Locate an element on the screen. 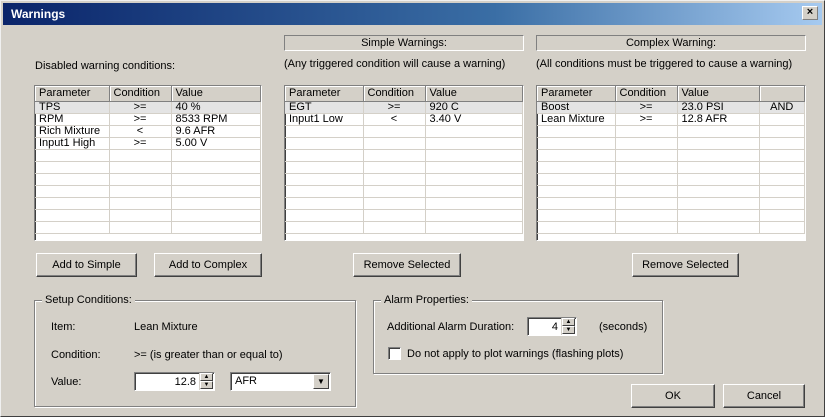 The width and height of the screenshot is (825, 417). simple-warnings-header: Simple Warnings: is located at coordinates (404, 43).